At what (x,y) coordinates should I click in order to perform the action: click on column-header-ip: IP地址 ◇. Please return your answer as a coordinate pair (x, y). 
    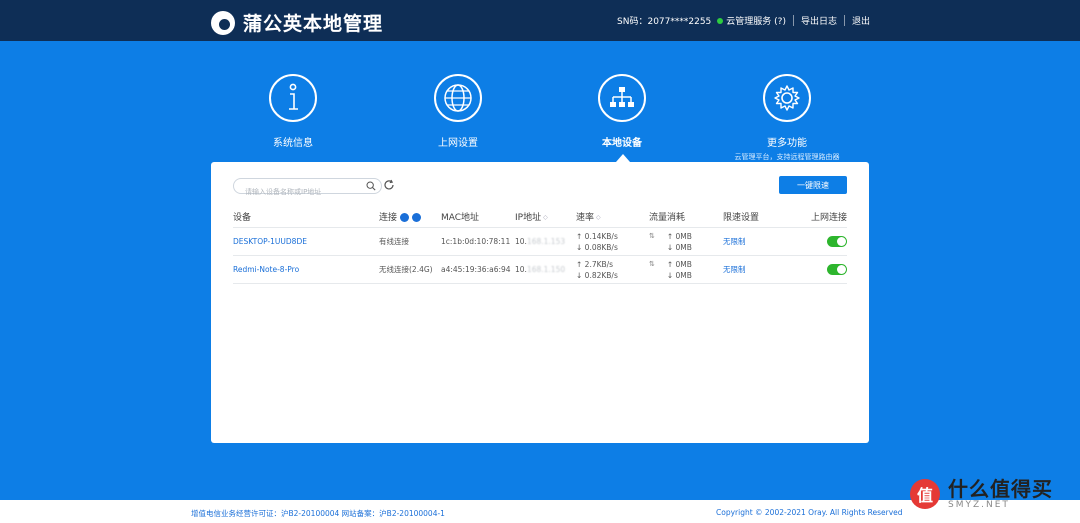
    Looking at the image, I should click on (545, 216).